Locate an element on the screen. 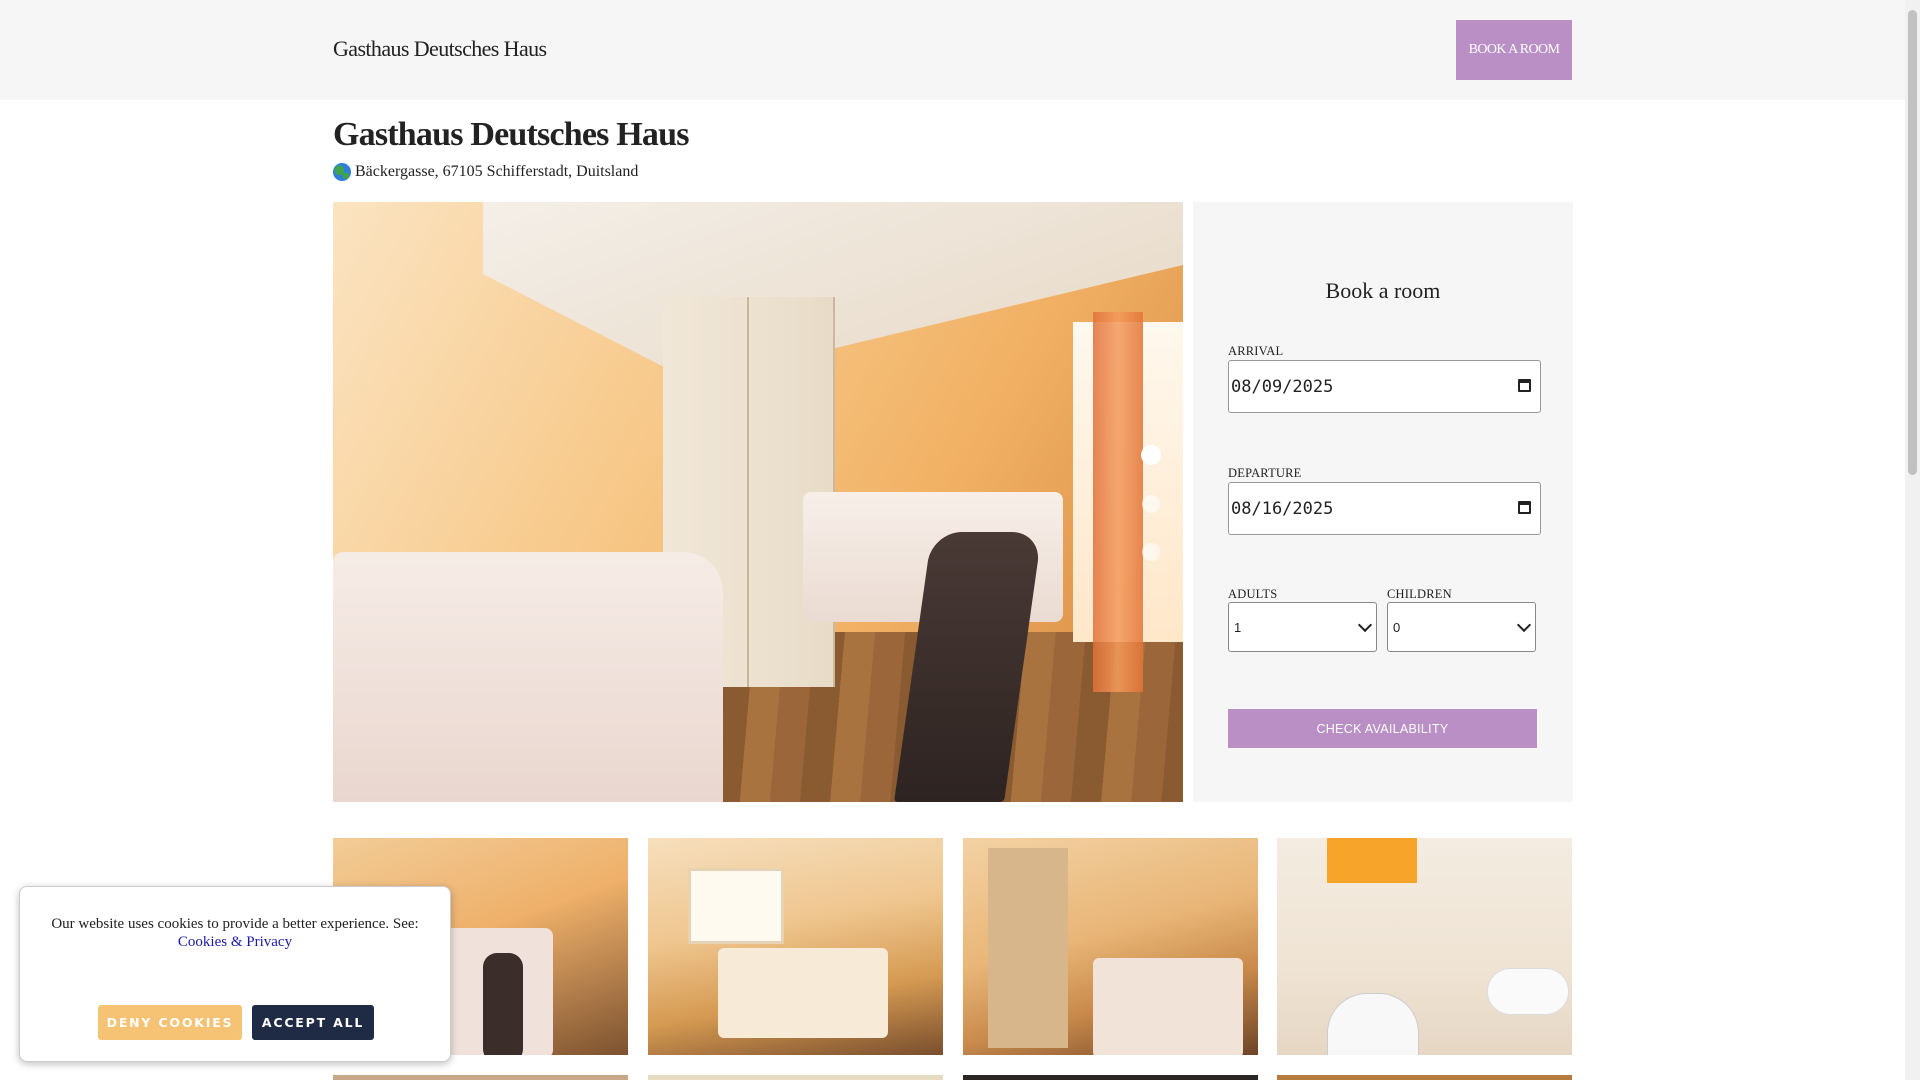  departure-date-value: 08/16/2025 is located at coordinates (1282, 508).